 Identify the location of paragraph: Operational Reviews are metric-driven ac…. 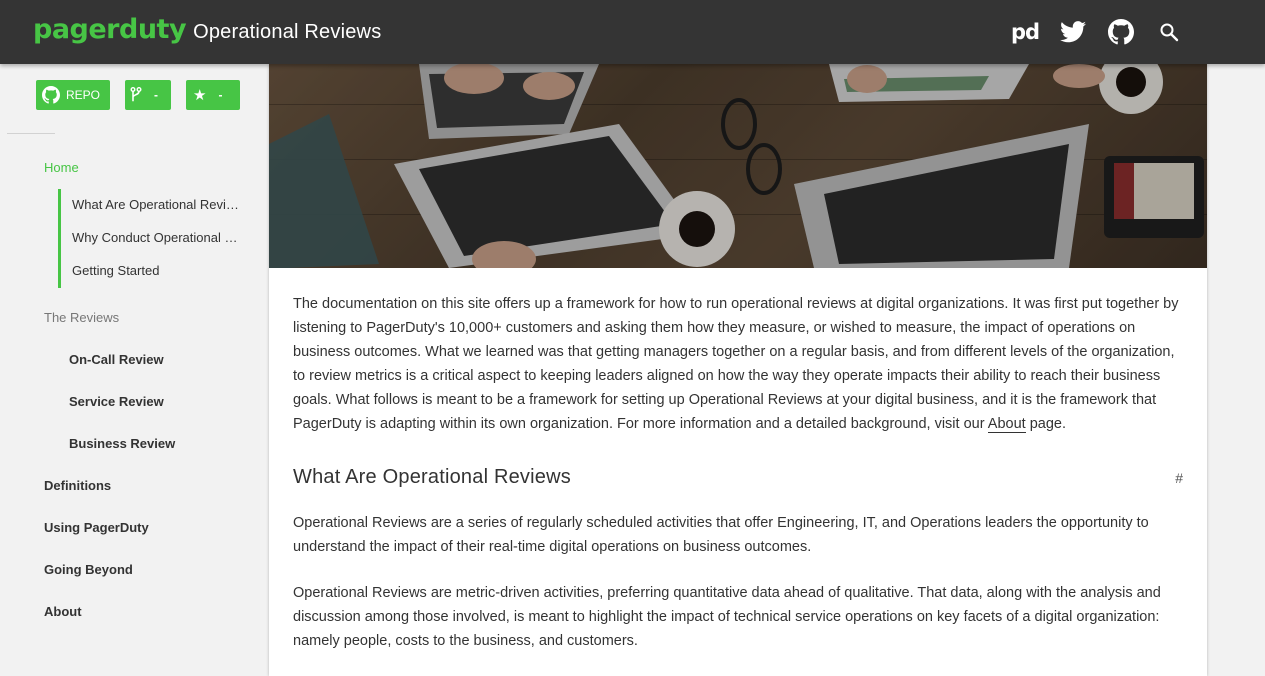
(727, 617).